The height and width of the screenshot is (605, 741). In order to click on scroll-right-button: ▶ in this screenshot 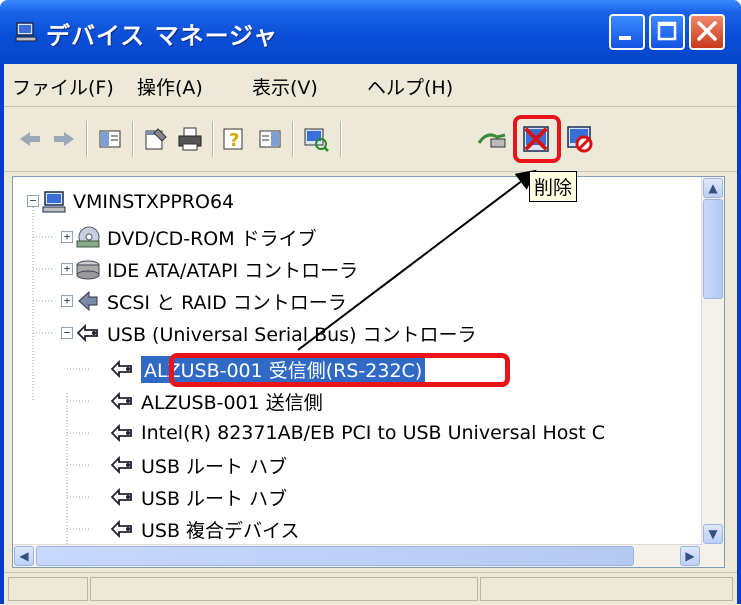, I will do `click(690, 556)`.